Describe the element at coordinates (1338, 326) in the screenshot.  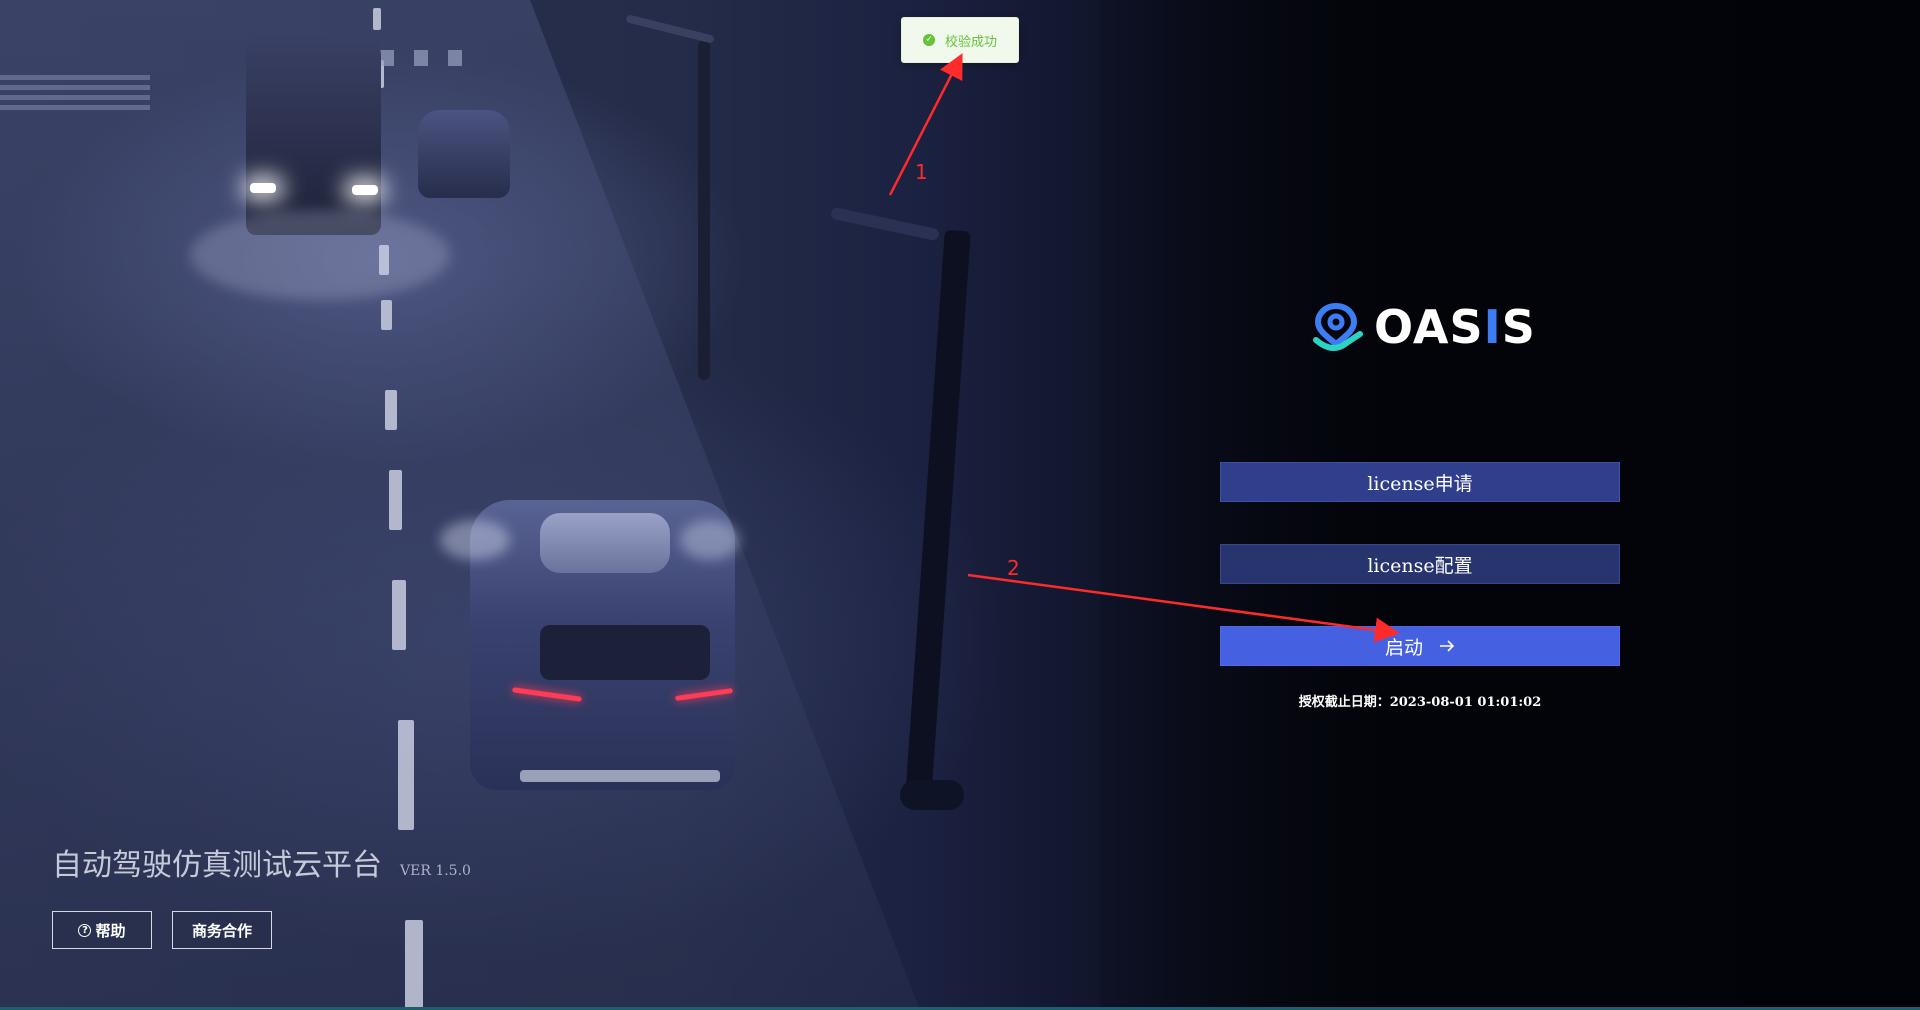
I see `location-pin-icon` at that location.